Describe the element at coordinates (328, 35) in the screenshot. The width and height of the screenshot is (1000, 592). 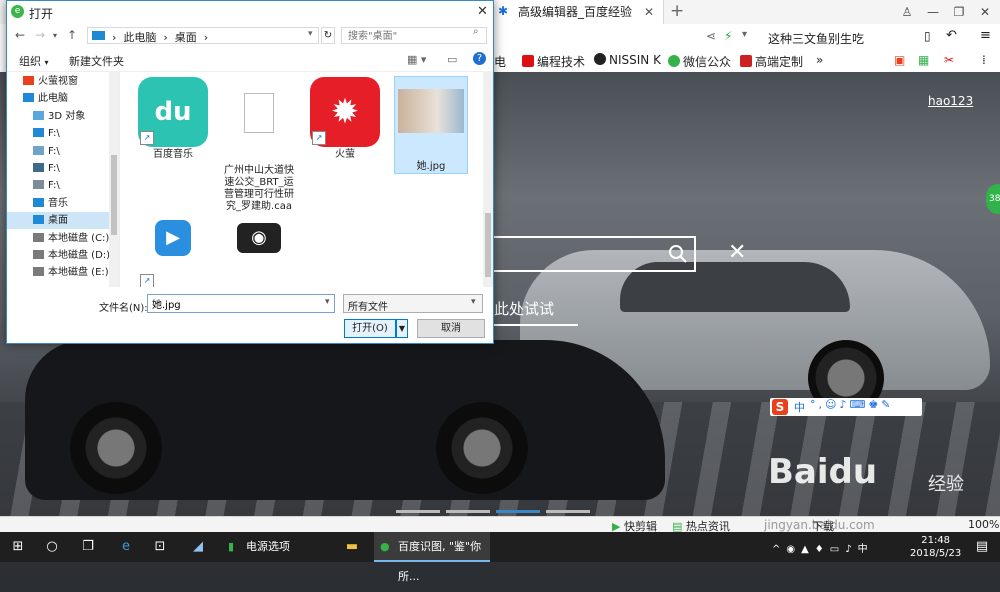
I see `refresh-icon: ↻` at that location.